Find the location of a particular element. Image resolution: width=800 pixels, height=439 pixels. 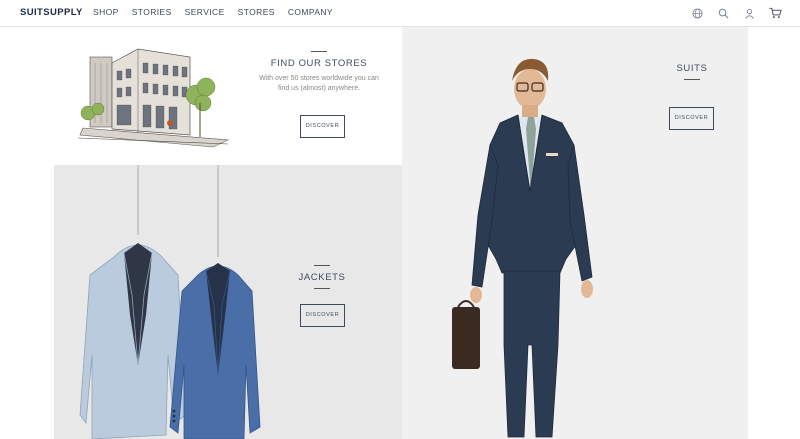

jackets-discover-button: DISCOVER is located at coordinates (322, 315).